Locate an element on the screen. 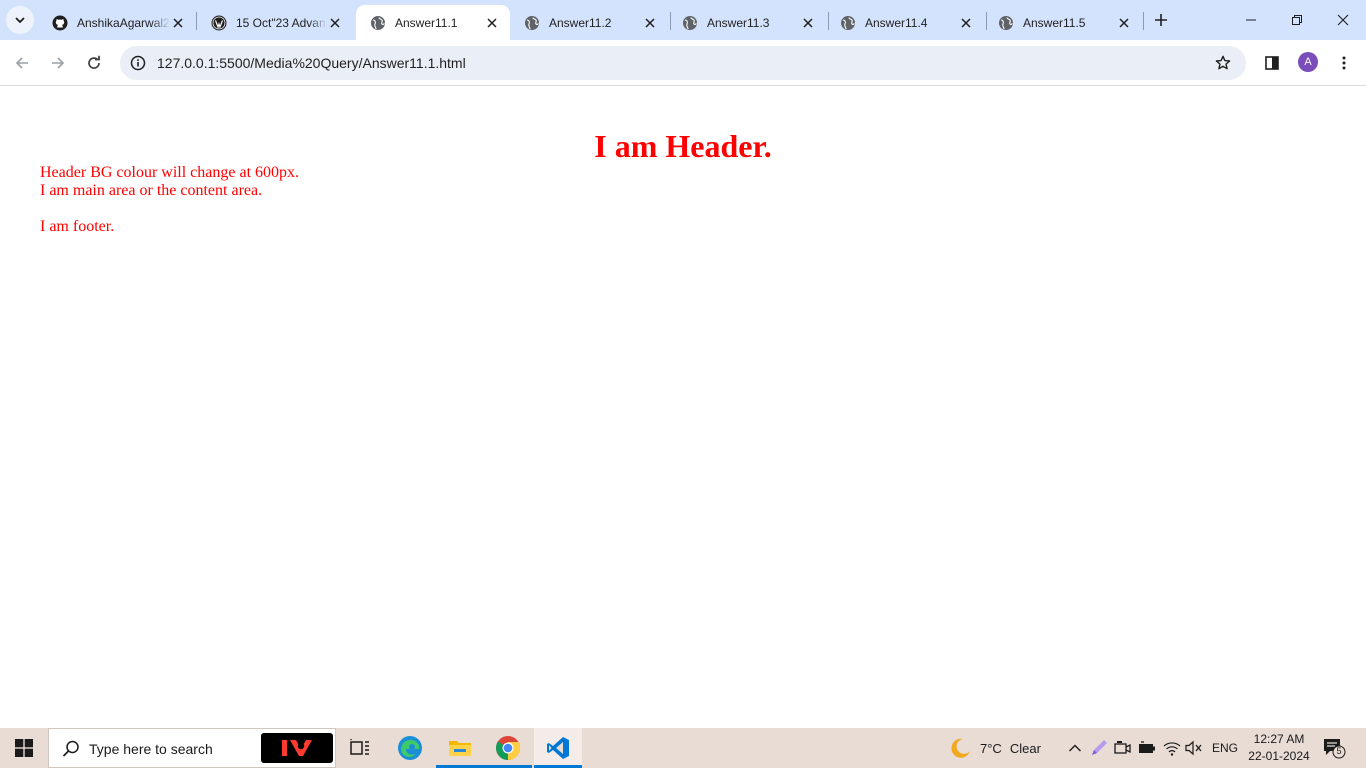  windows-icon is located at coordinates (24, 748).